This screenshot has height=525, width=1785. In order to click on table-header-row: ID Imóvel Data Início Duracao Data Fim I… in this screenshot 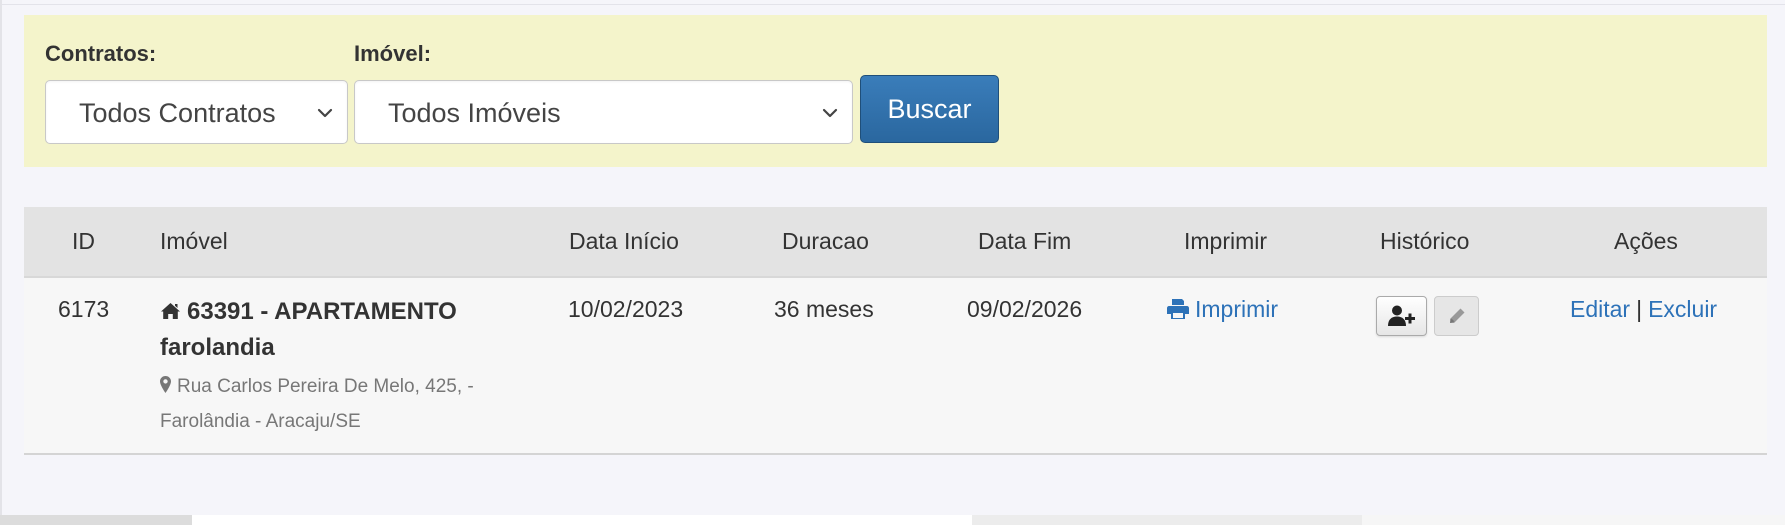, I will do `click(895, 242)`.